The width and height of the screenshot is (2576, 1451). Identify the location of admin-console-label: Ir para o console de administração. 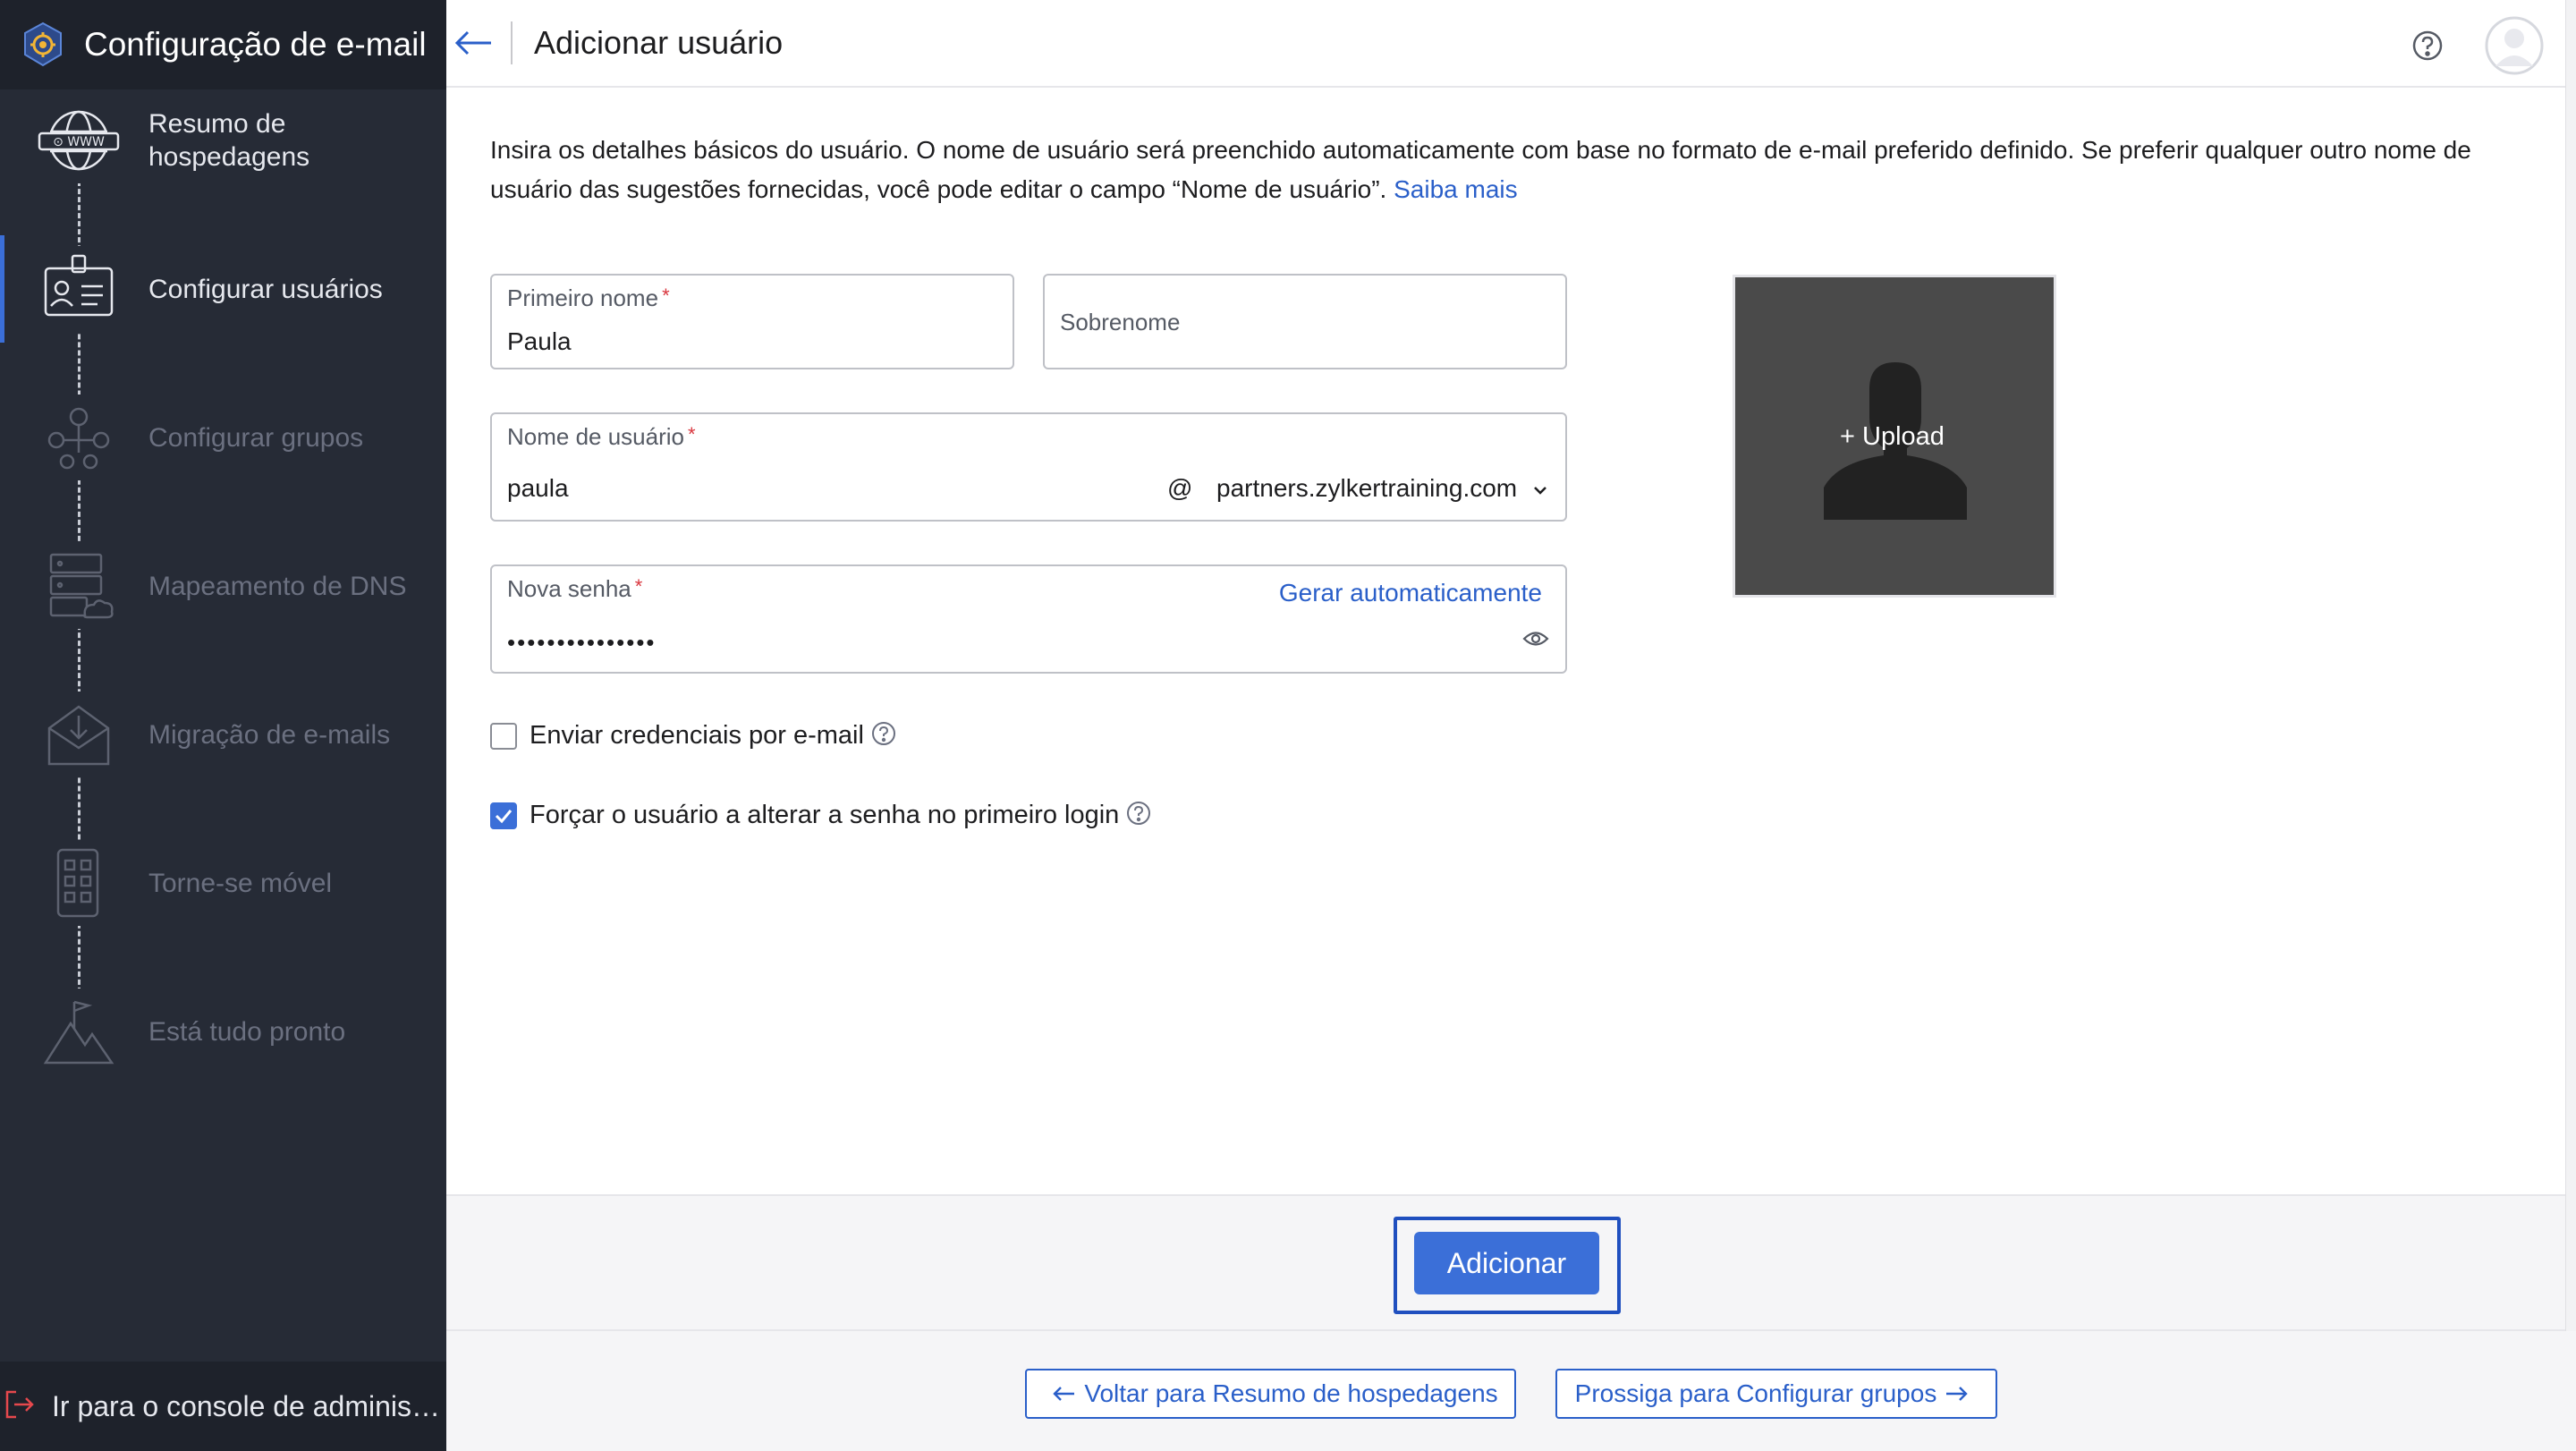
(248, 1405).